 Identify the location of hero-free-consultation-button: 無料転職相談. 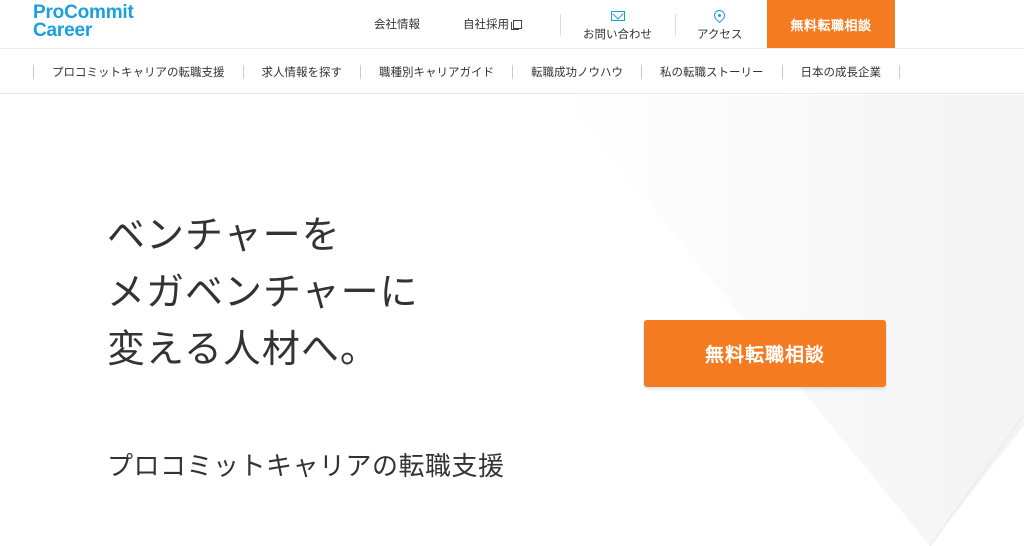
(765, 353).